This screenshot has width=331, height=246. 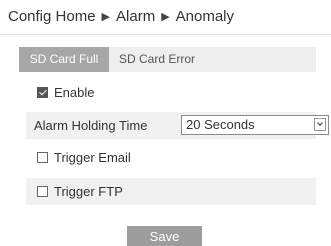 What do you see at coordinates (52, 16) in the screenshot?
I see `breadcrumb-item-config-home: Config Home` at bounding box center [52, 16].